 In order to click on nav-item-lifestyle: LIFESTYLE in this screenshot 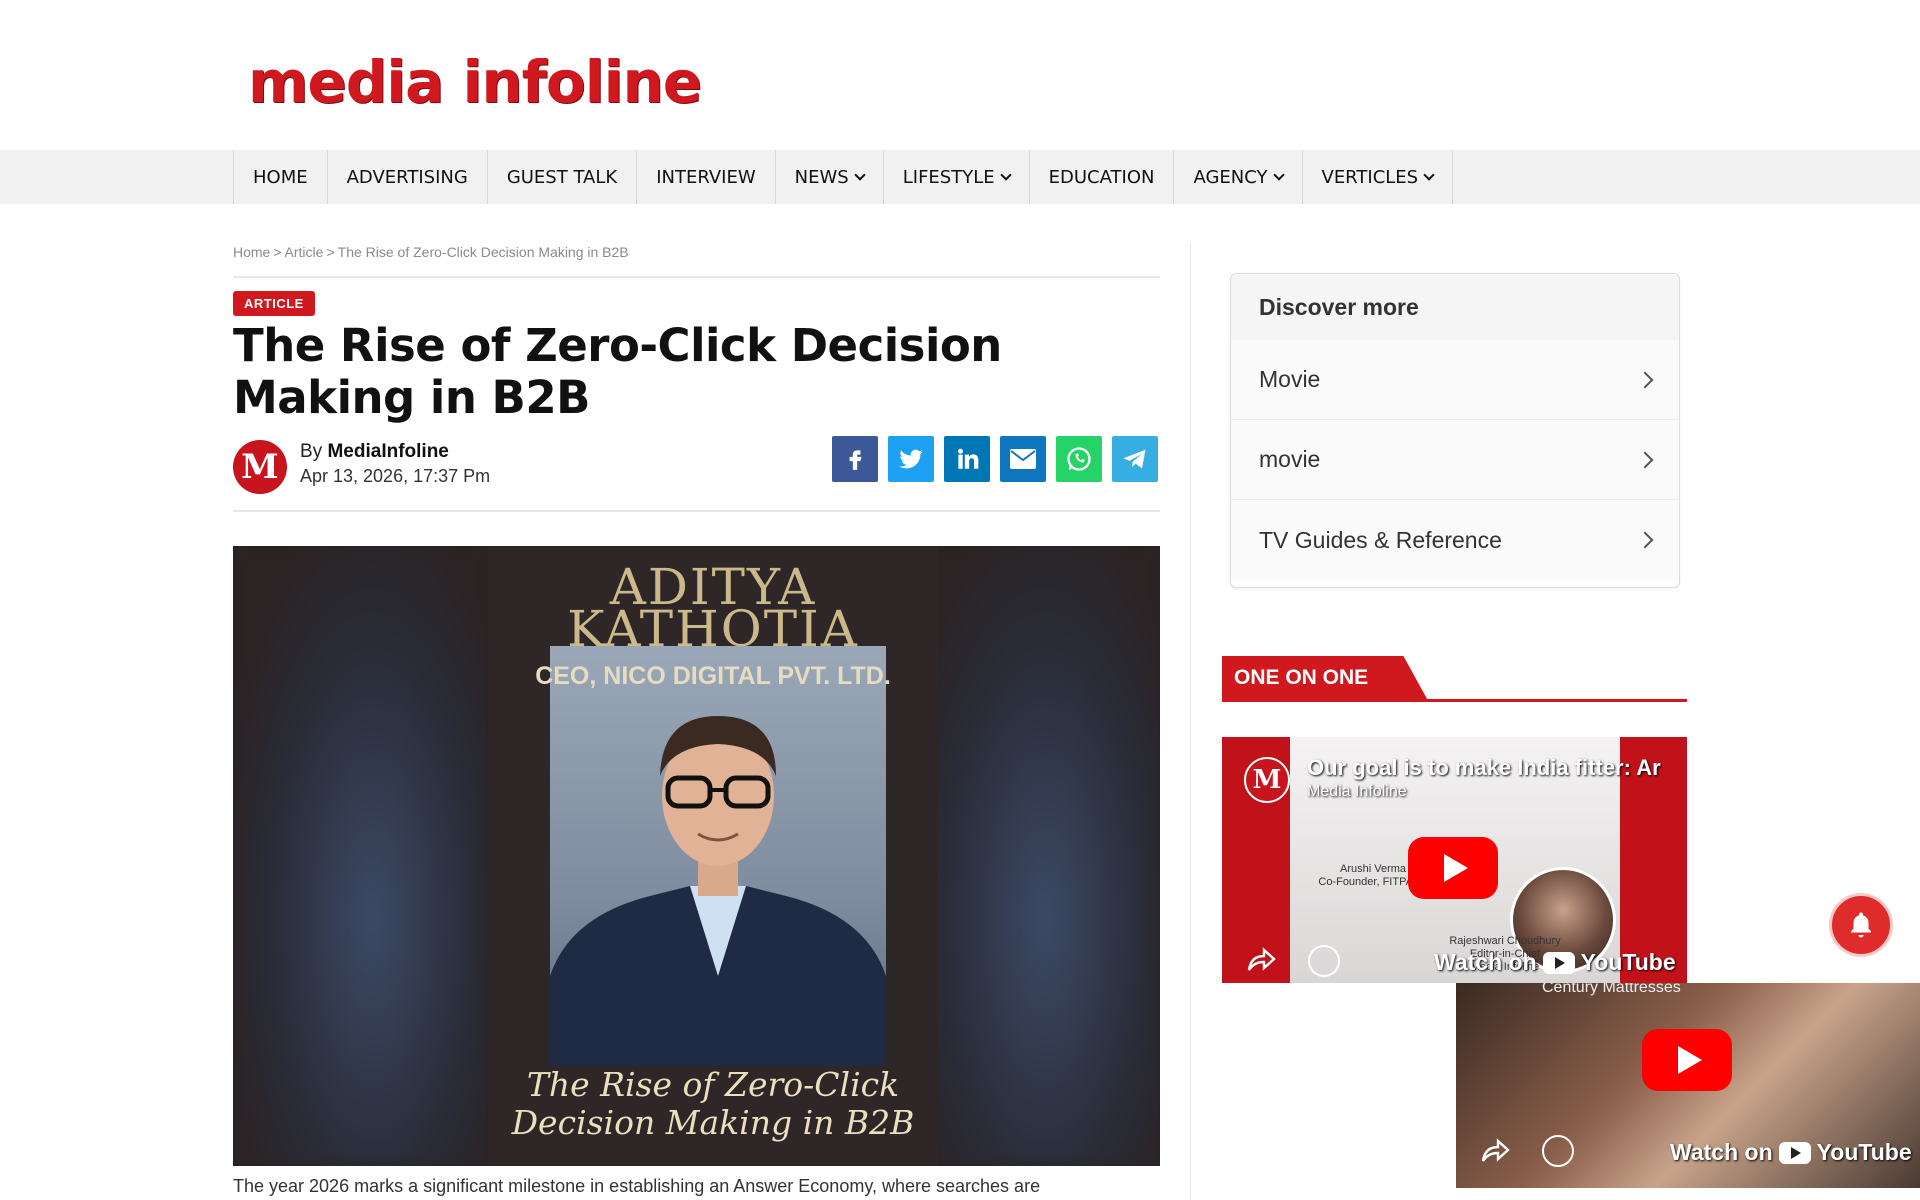, I will do `click(957, 177)`.